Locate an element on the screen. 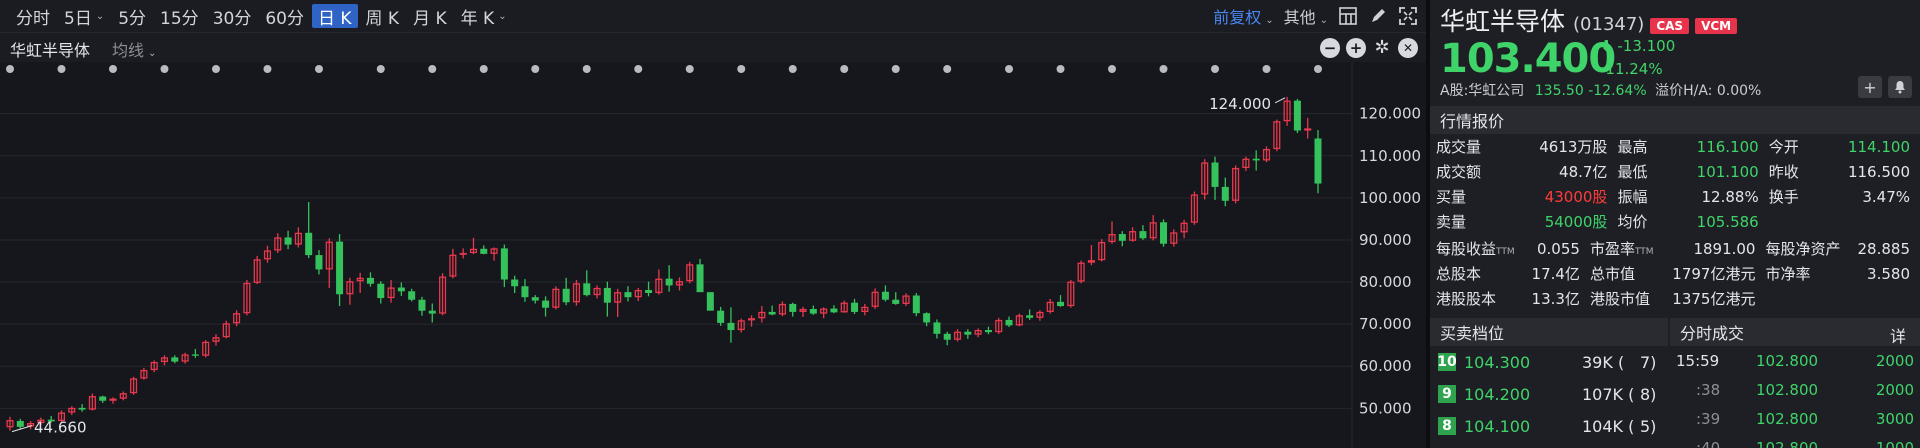 The height and width of the screenshot is (448, 1920). orderbook-volume: 104K ( is located at coordinates (1608, 426).